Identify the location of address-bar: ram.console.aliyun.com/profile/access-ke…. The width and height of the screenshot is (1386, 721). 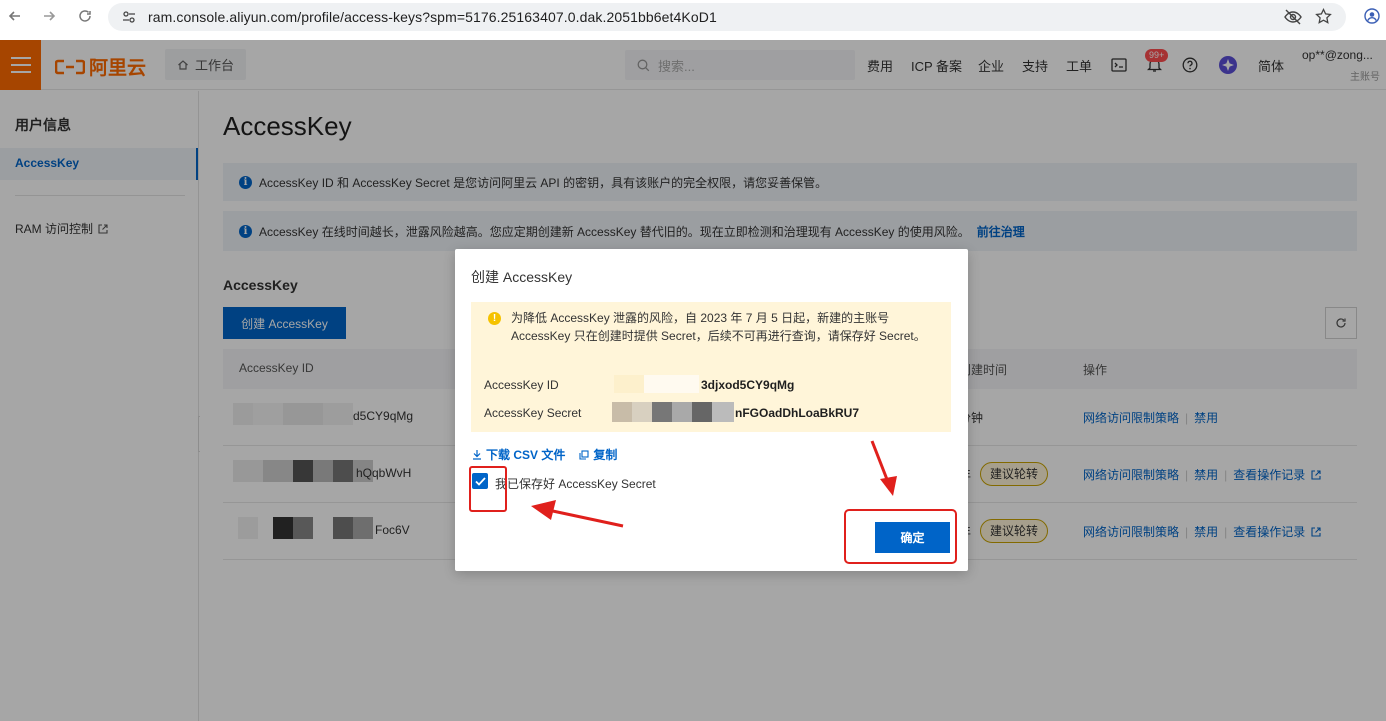
(727, 17).